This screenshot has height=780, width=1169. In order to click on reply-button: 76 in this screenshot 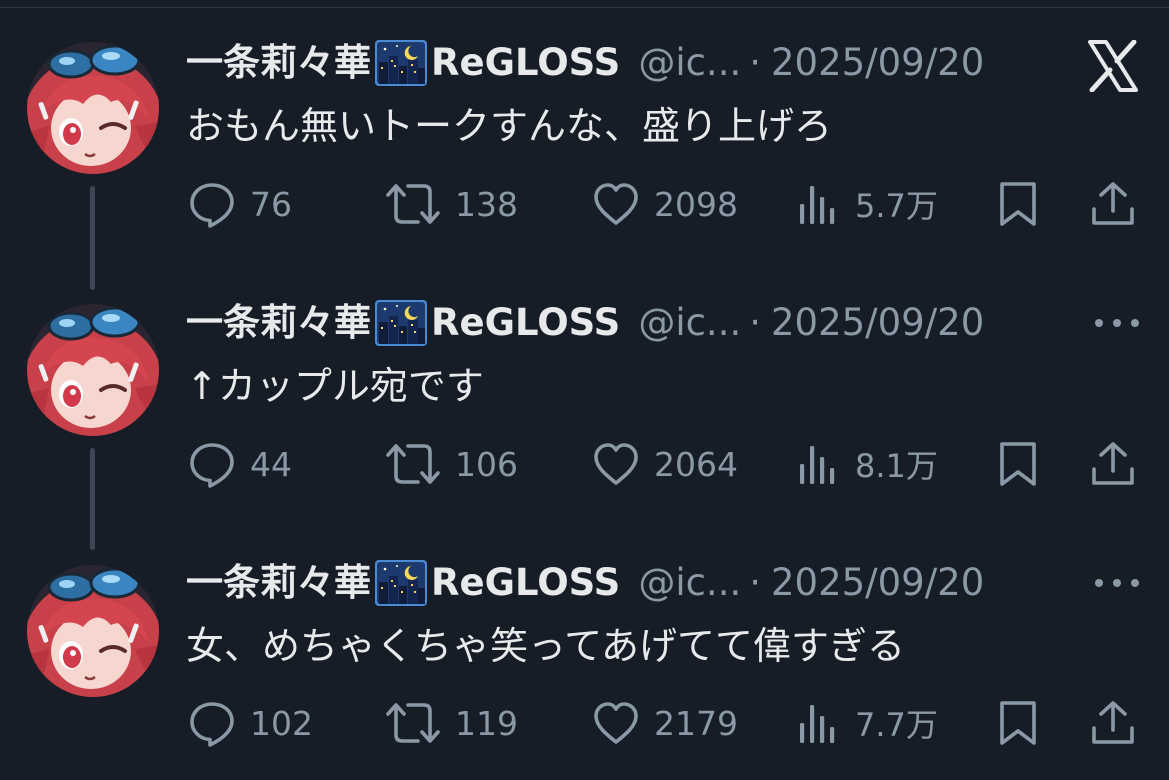, I will do `click(240, 204)`.